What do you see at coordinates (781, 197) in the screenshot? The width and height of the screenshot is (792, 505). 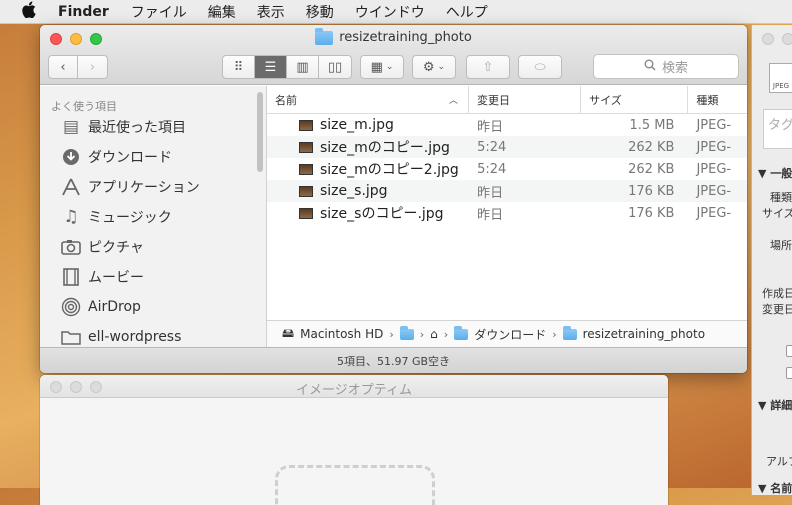 I see `kind-label: 種類` at bounding box center [781, 197].